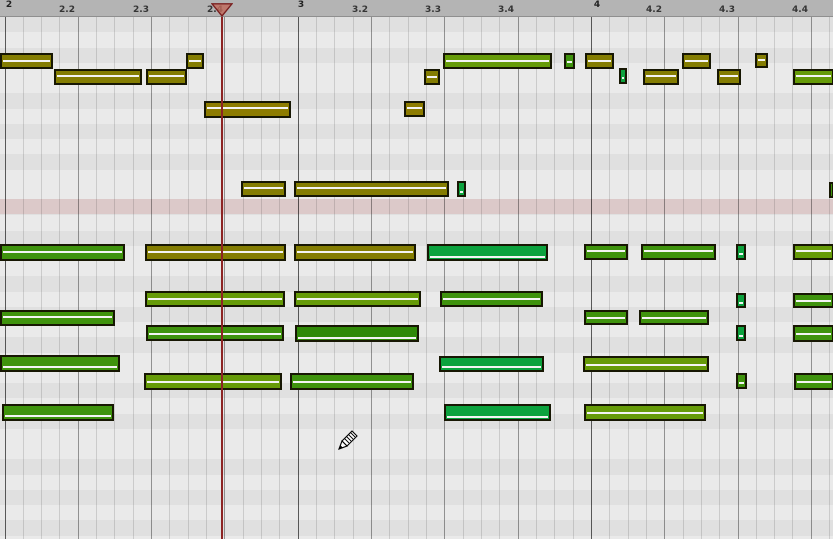 The width and height of the screenshot is (833, 539). What do you see at coordinates (416, 206) in the screenshot?
I see `highlighted-row` at bounding box center [416, 206].